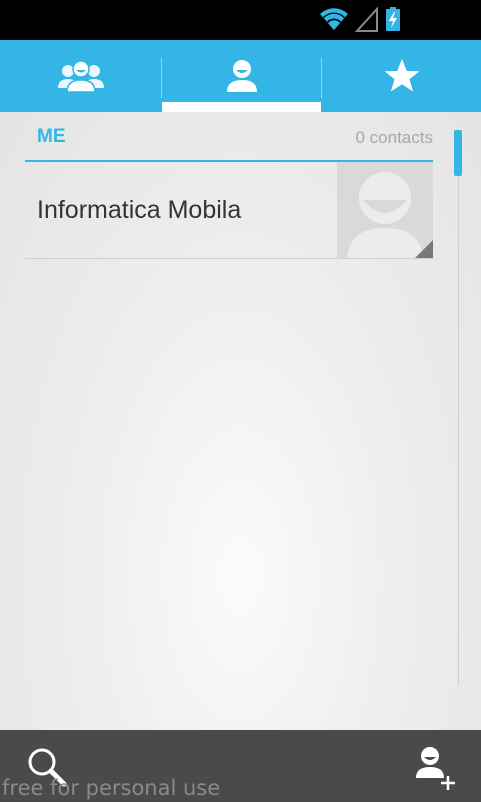 The height and width of the screenshot is (802, 481). Describe the element at coordinates (334, 19) in the screenshot. I see `wifi-icon` at that location.